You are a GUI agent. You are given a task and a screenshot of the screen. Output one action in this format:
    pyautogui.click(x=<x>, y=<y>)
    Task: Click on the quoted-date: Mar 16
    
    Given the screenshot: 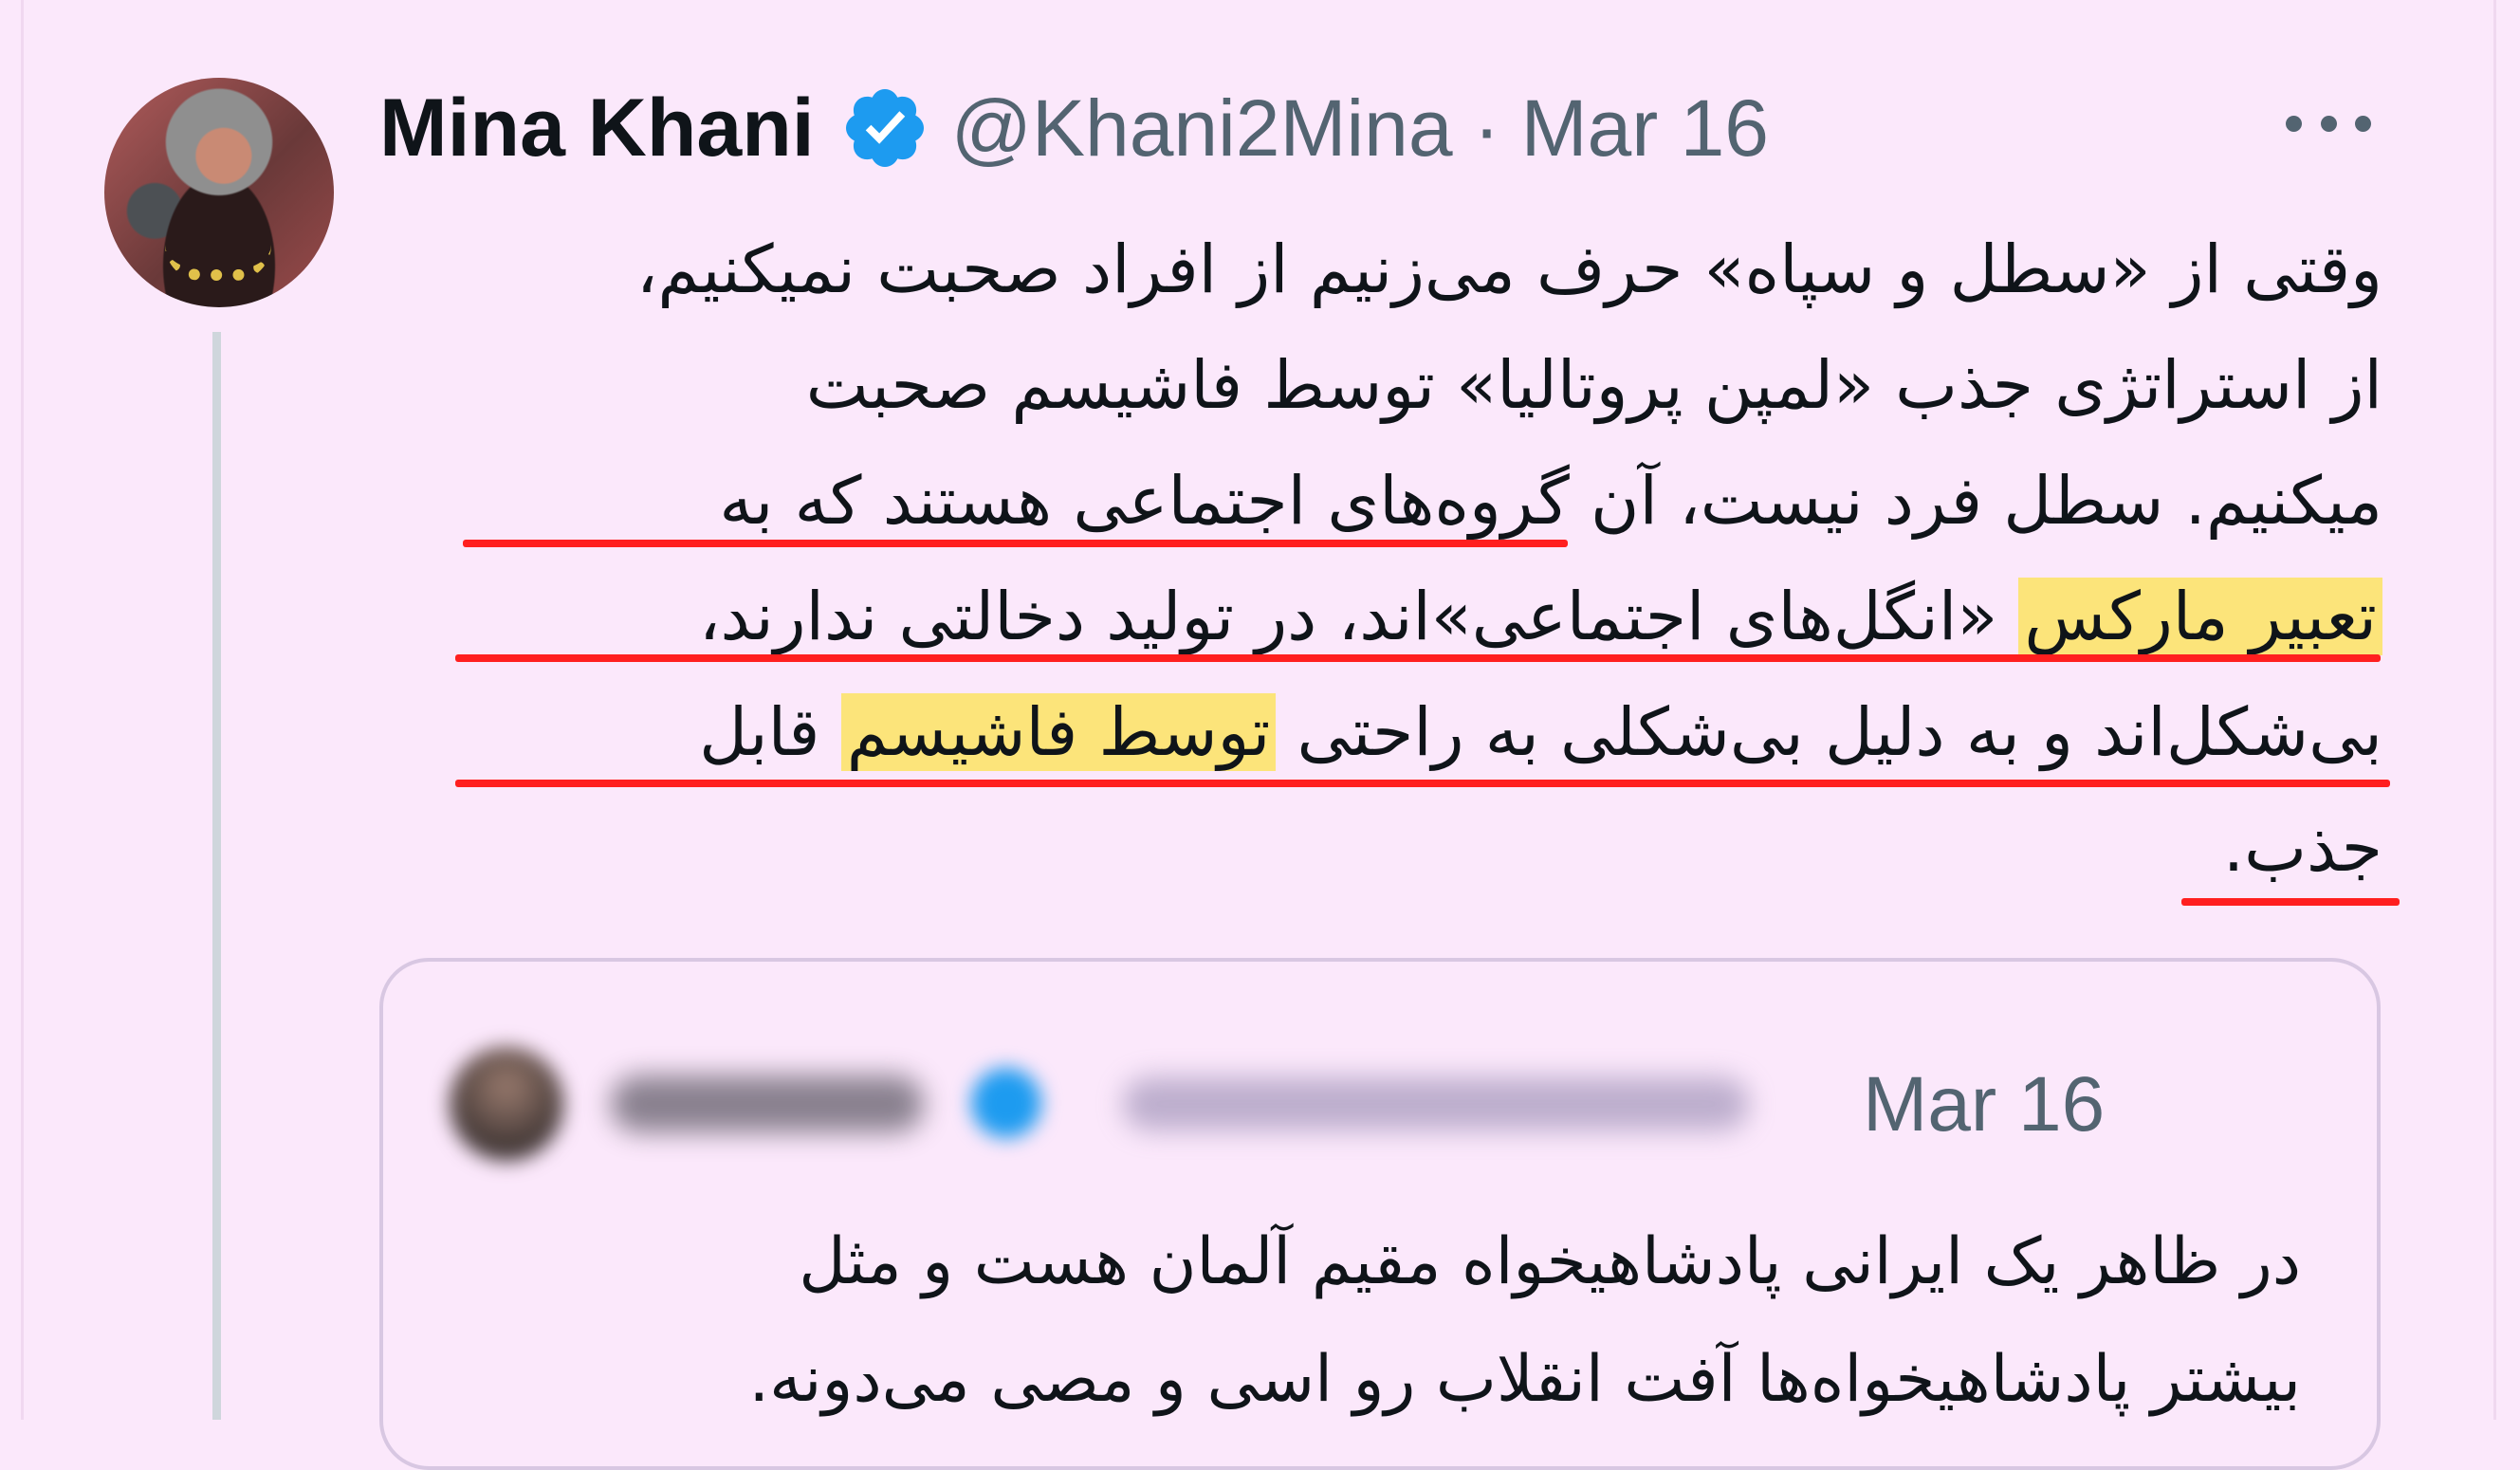 What is the action you would take?
    pyautogui.click(x=1984, y=1104)
    